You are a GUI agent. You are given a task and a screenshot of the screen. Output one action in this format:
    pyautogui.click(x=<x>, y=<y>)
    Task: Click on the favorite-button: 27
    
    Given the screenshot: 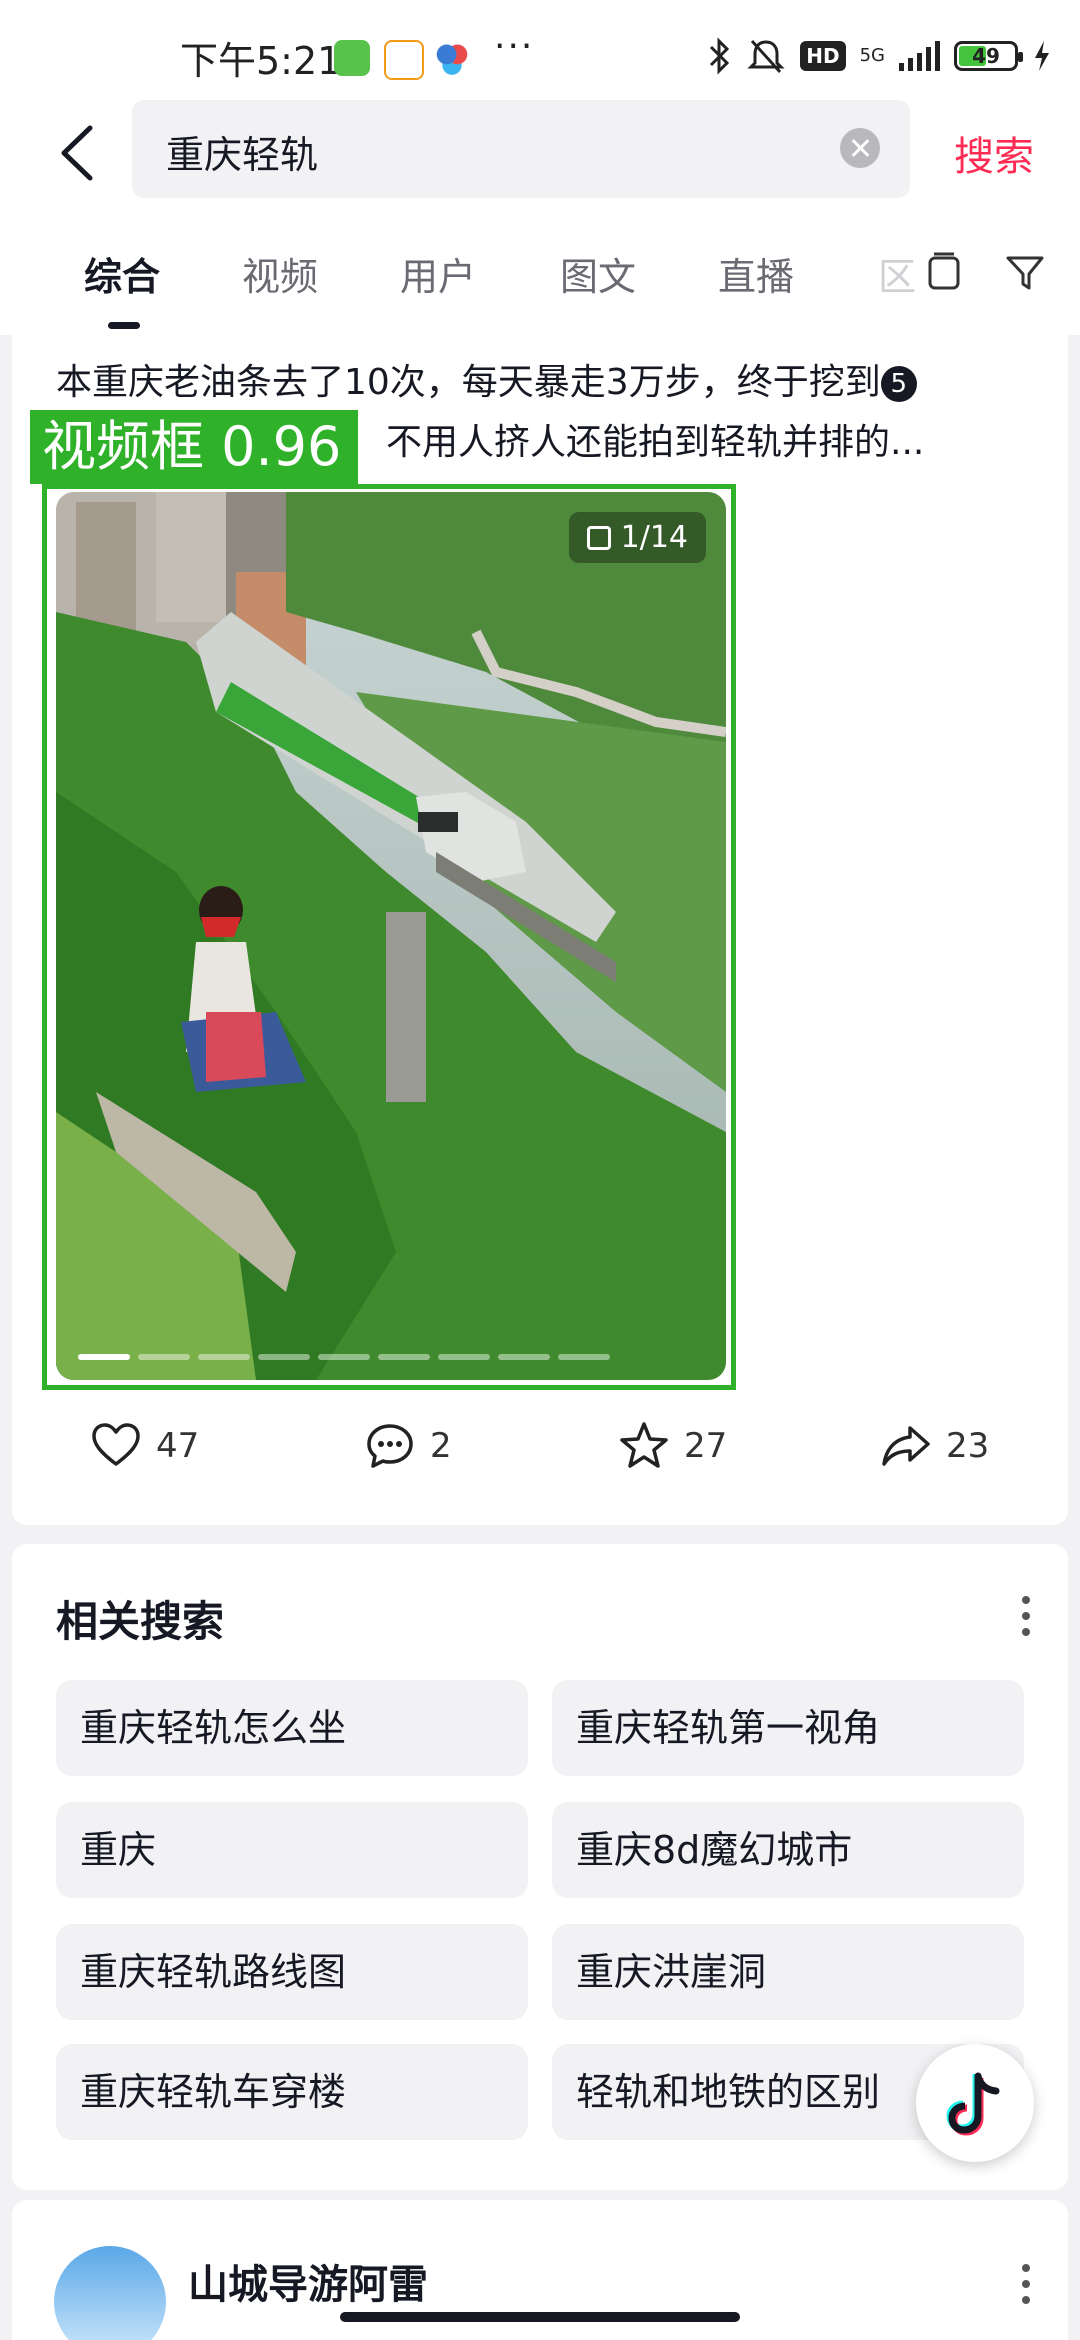 What is the action you would take?
    pyautogui.click(x=672, y=1446)
    